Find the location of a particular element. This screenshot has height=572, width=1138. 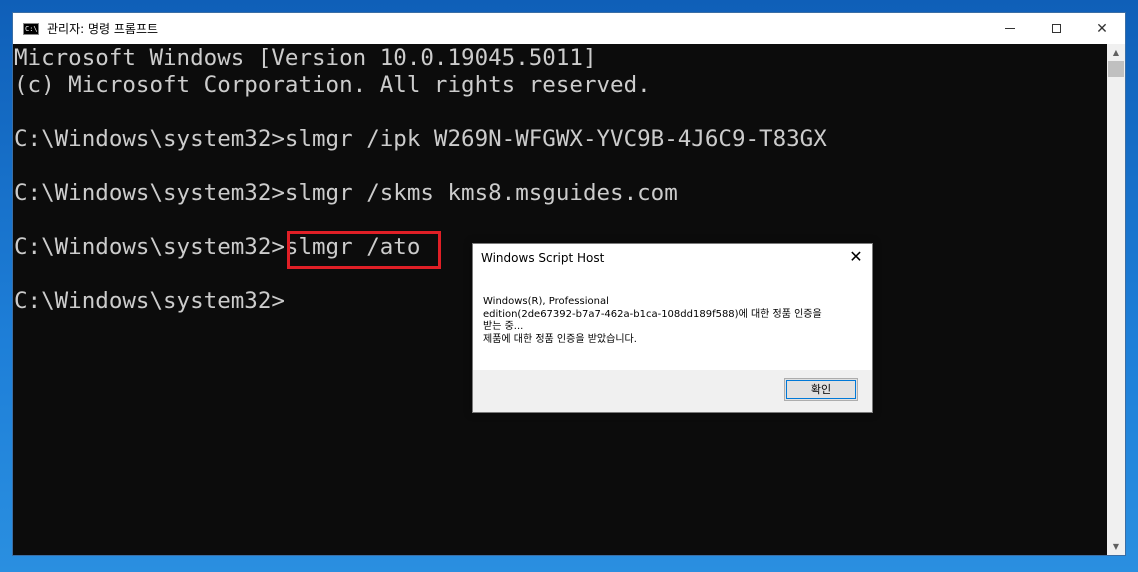

vertical-scrollbar: ▲ ▼ is located at coordinates (1116, 299).